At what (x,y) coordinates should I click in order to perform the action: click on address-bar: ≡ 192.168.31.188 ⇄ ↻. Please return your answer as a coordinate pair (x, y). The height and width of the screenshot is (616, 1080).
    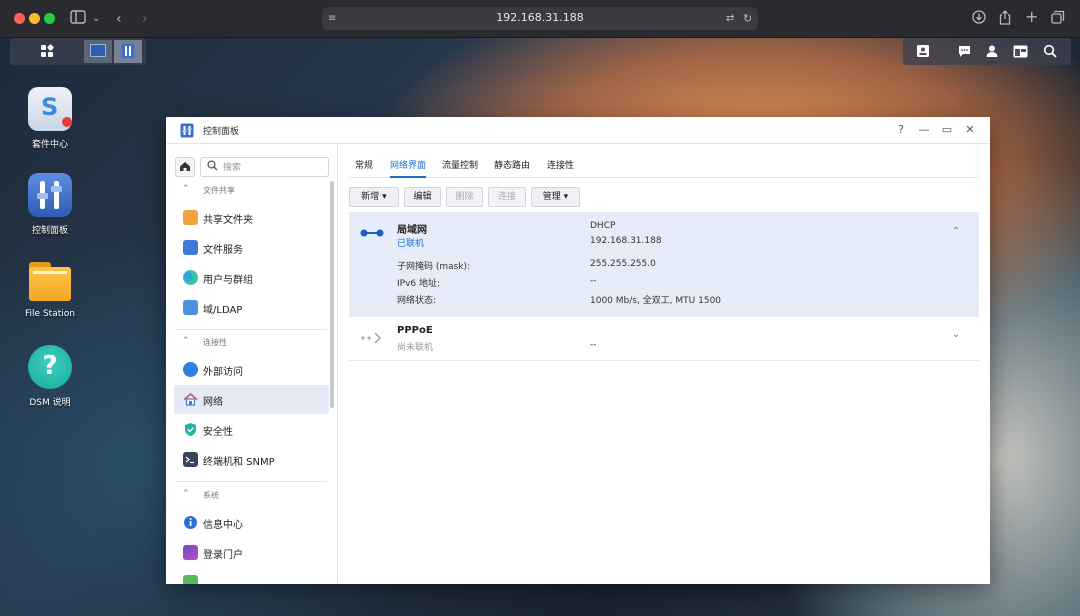
    Looking at the image, I should click on (540, 18).